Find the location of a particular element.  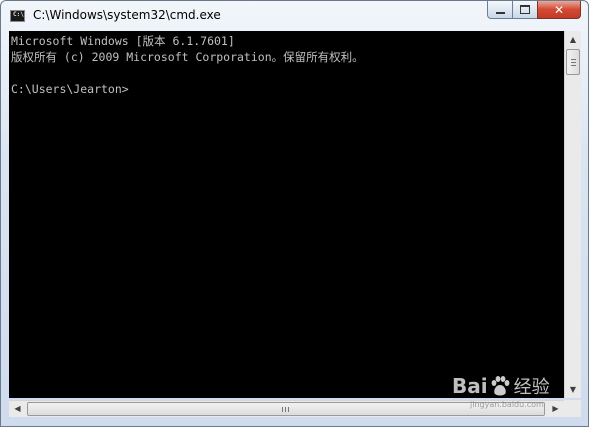

scroll-down-icon: ▼ is located at coordinates (573, 389).